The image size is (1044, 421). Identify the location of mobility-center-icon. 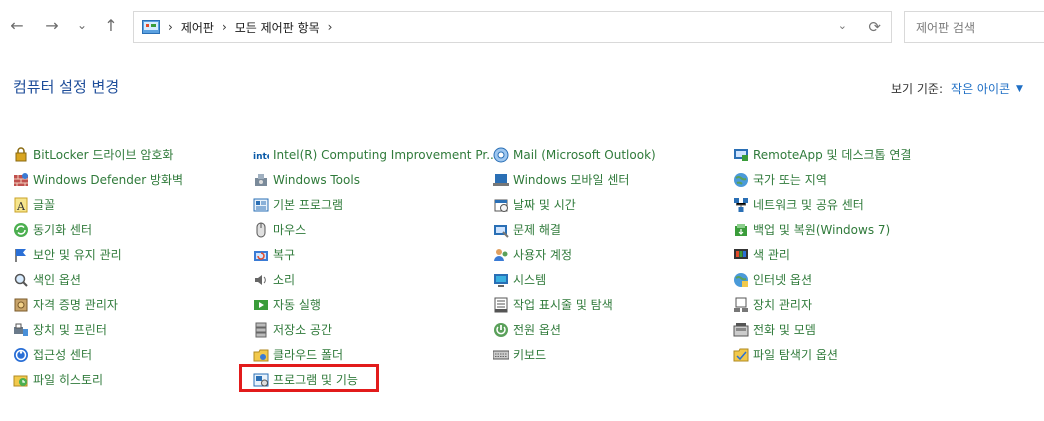
(501, 179).